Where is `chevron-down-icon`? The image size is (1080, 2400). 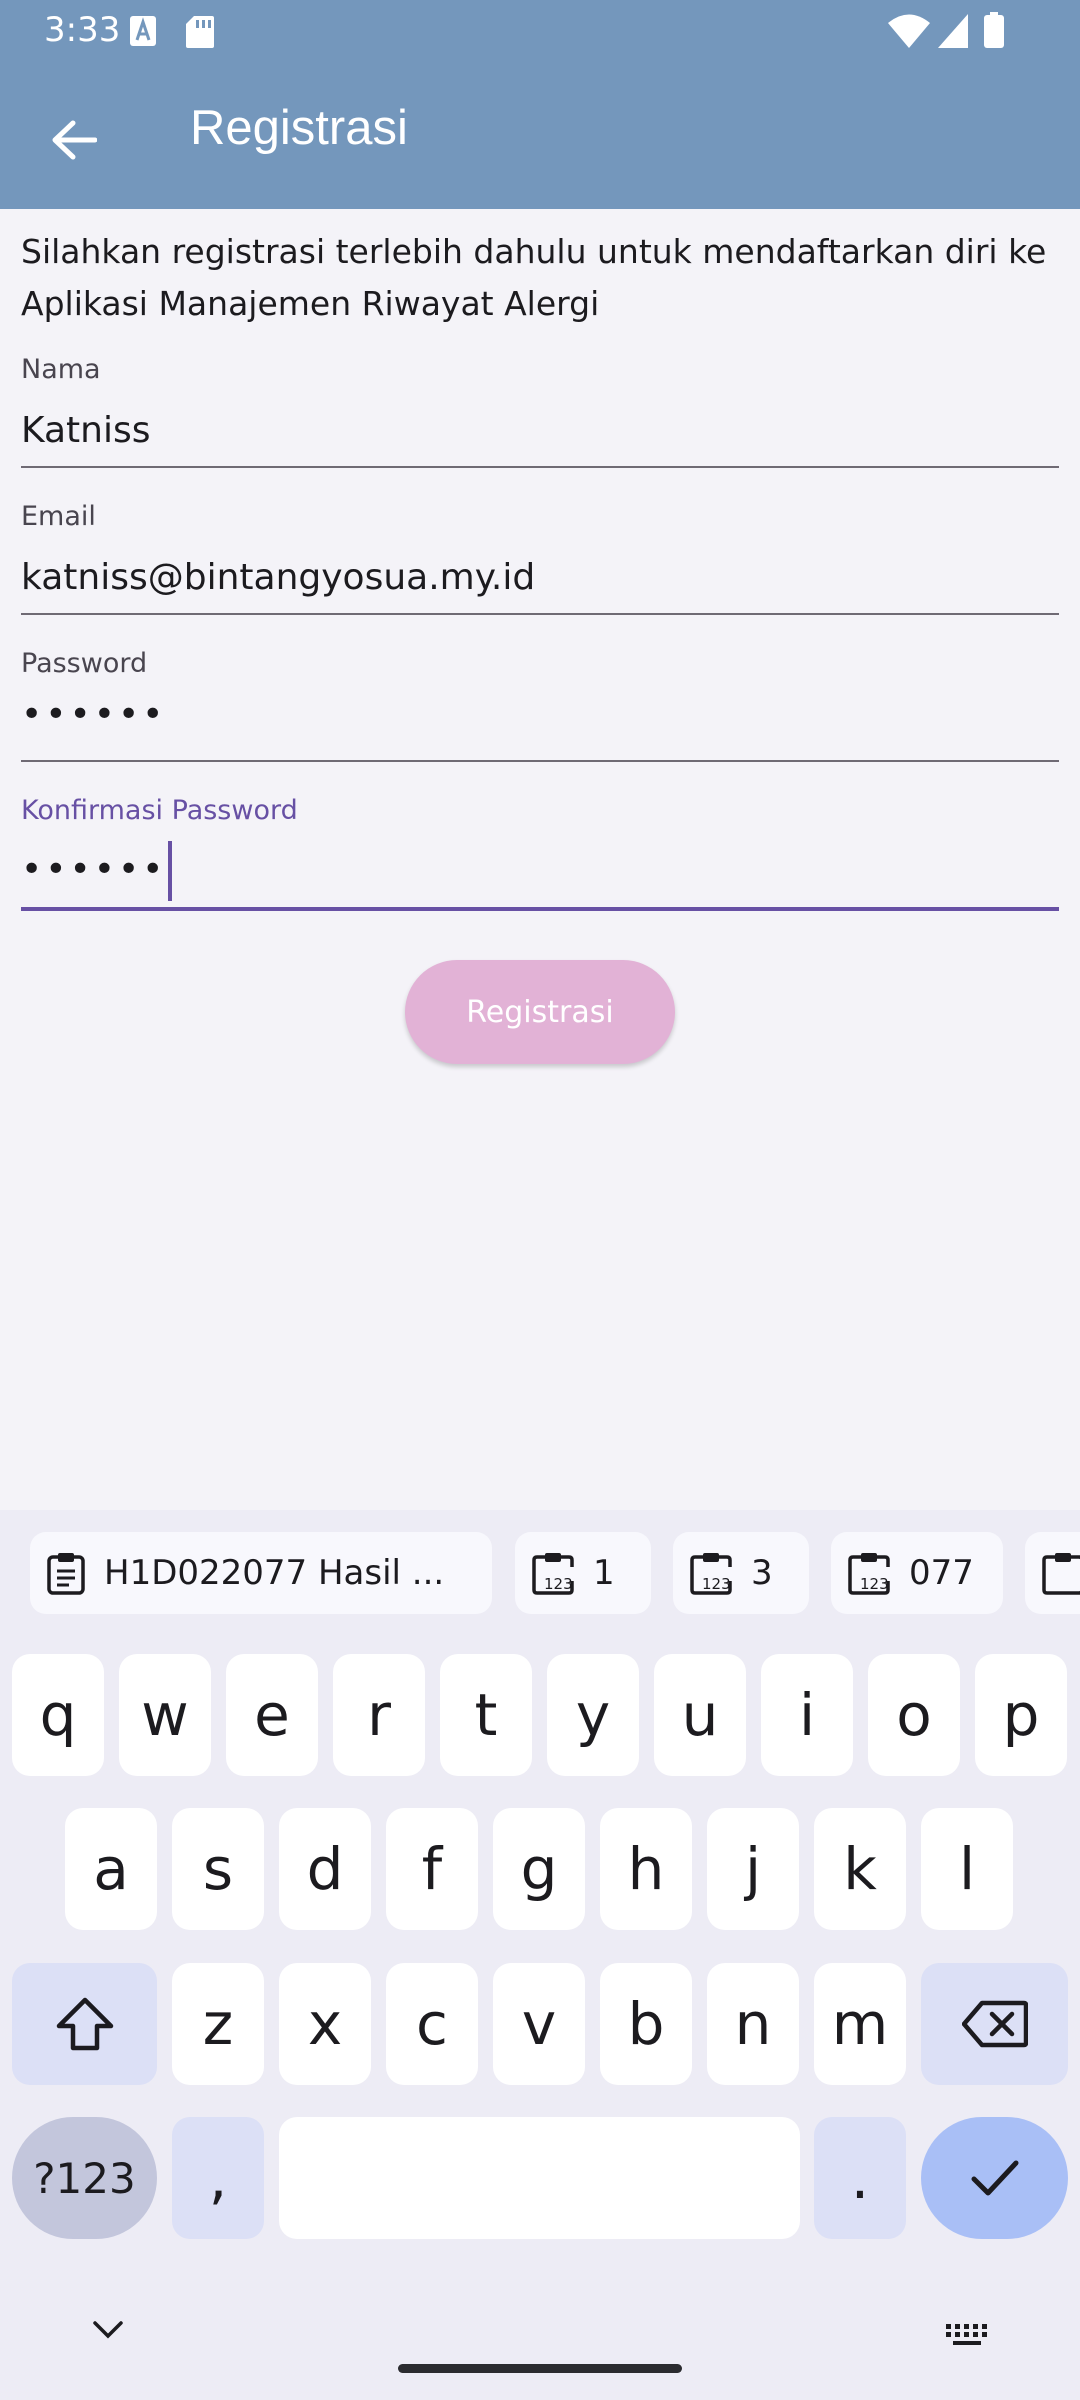 chevron-down-icon is located at coordinates (108, 2330).